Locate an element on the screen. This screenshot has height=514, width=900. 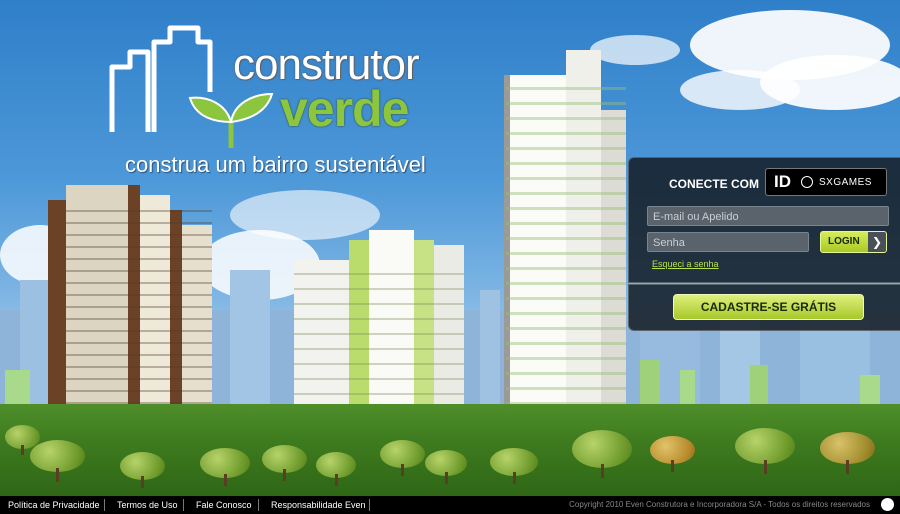
connect-label: CONECTE COM is located at coordinates (714, 184).